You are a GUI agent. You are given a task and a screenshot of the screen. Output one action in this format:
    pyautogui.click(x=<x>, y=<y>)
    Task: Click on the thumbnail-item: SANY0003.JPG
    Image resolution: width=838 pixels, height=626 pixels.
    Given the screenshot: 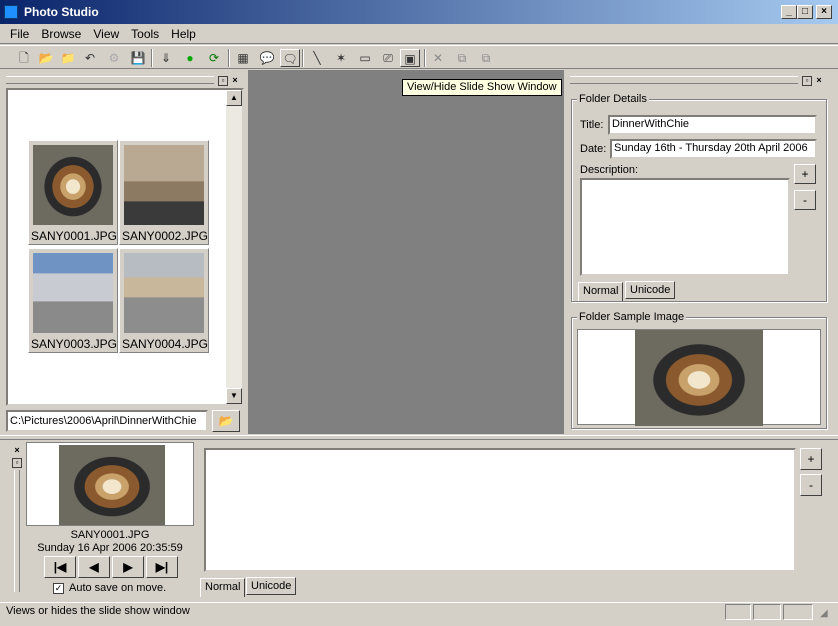 What is the action you would take?
    pyautogui.click(x=73, y=300)
    